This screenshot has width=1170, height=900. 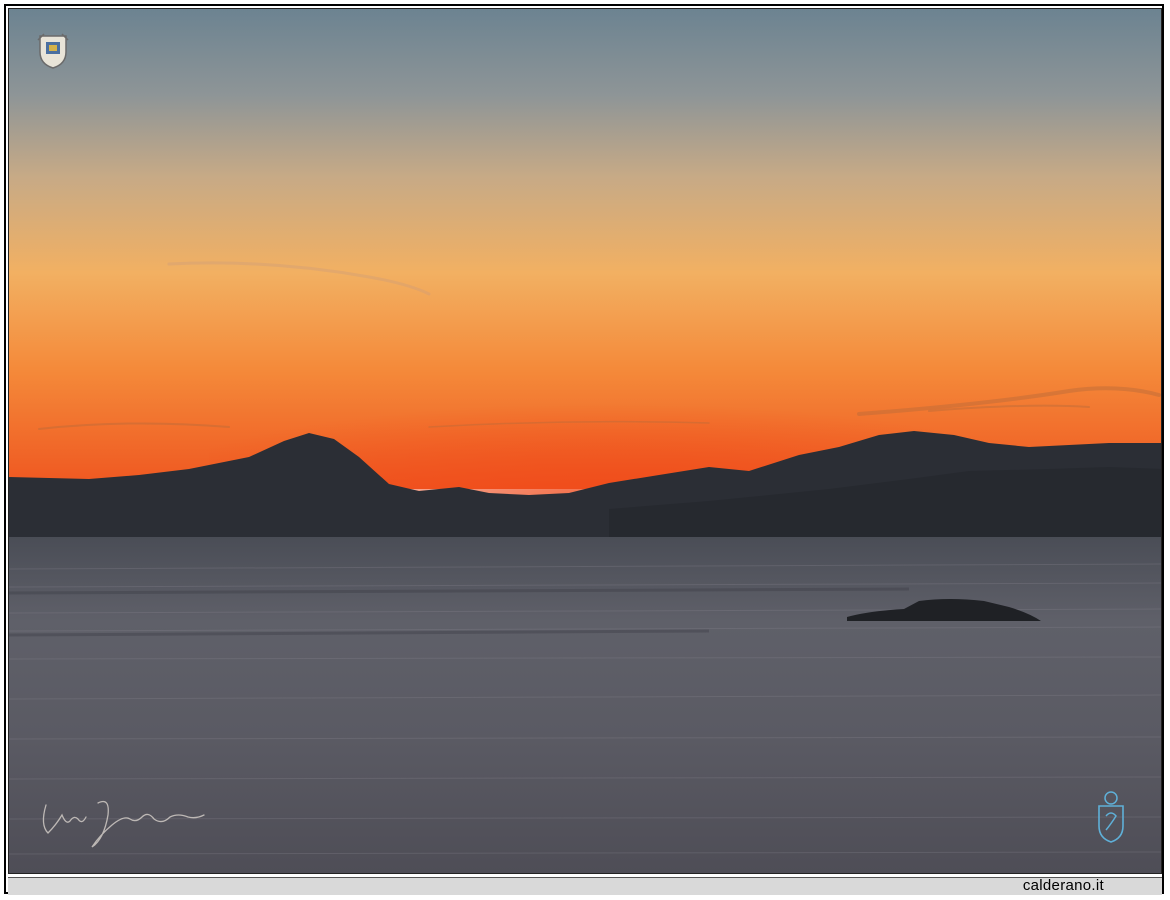 What do you see at coordinates (53, 51) in the screenshot?
I see `coat-of-arms-icon` at bounding box center [53, 51].